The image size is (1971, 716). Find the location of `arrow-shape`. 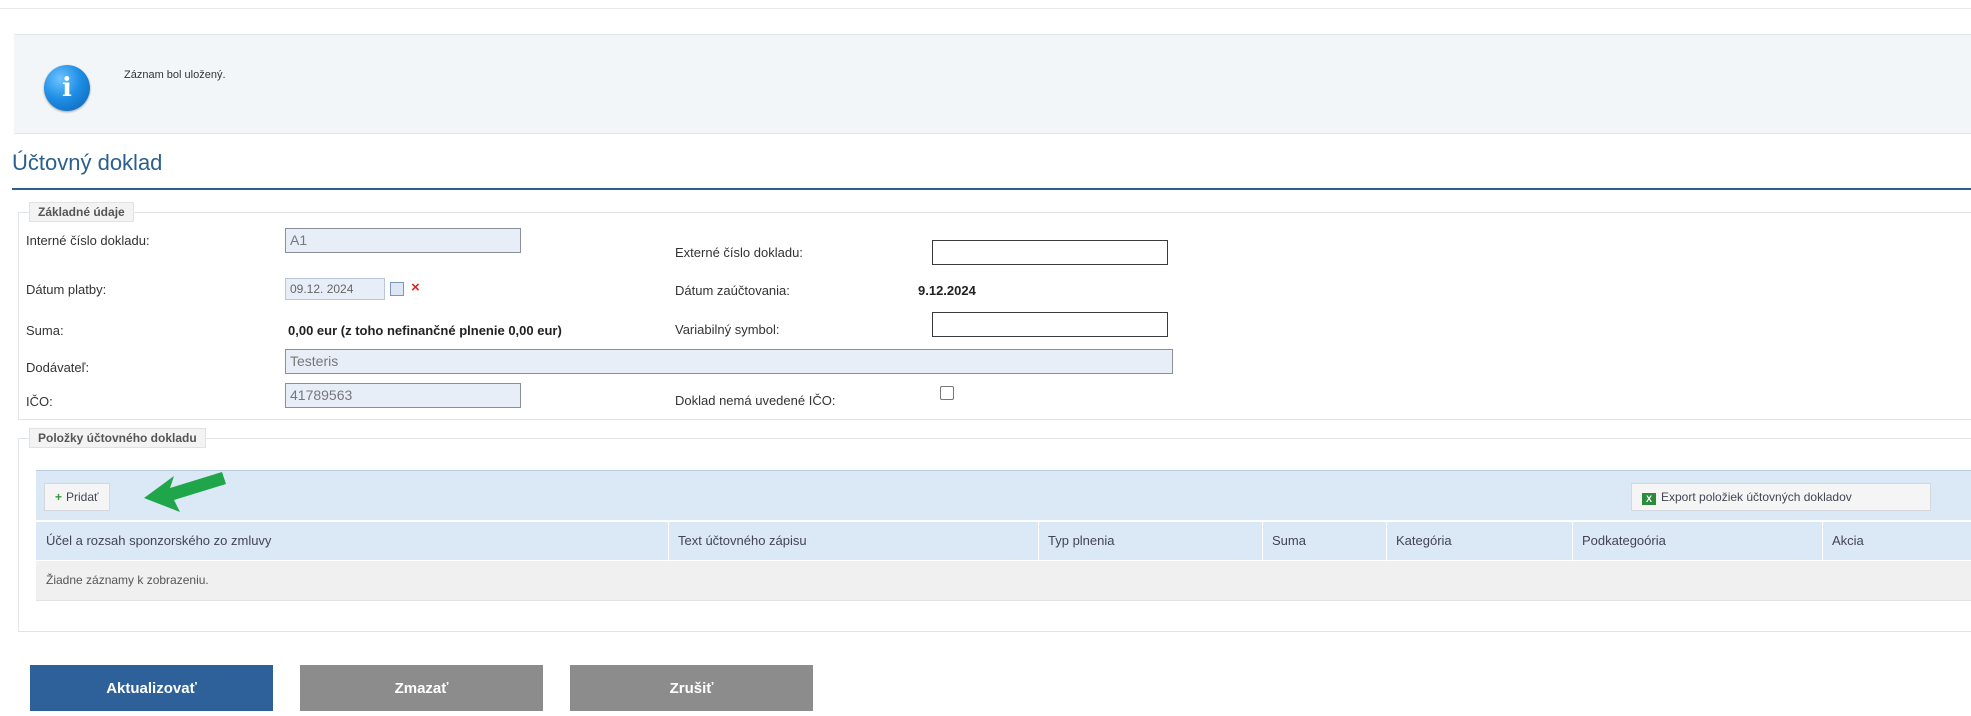

arrow-shape is located at coordinates (185, 492).